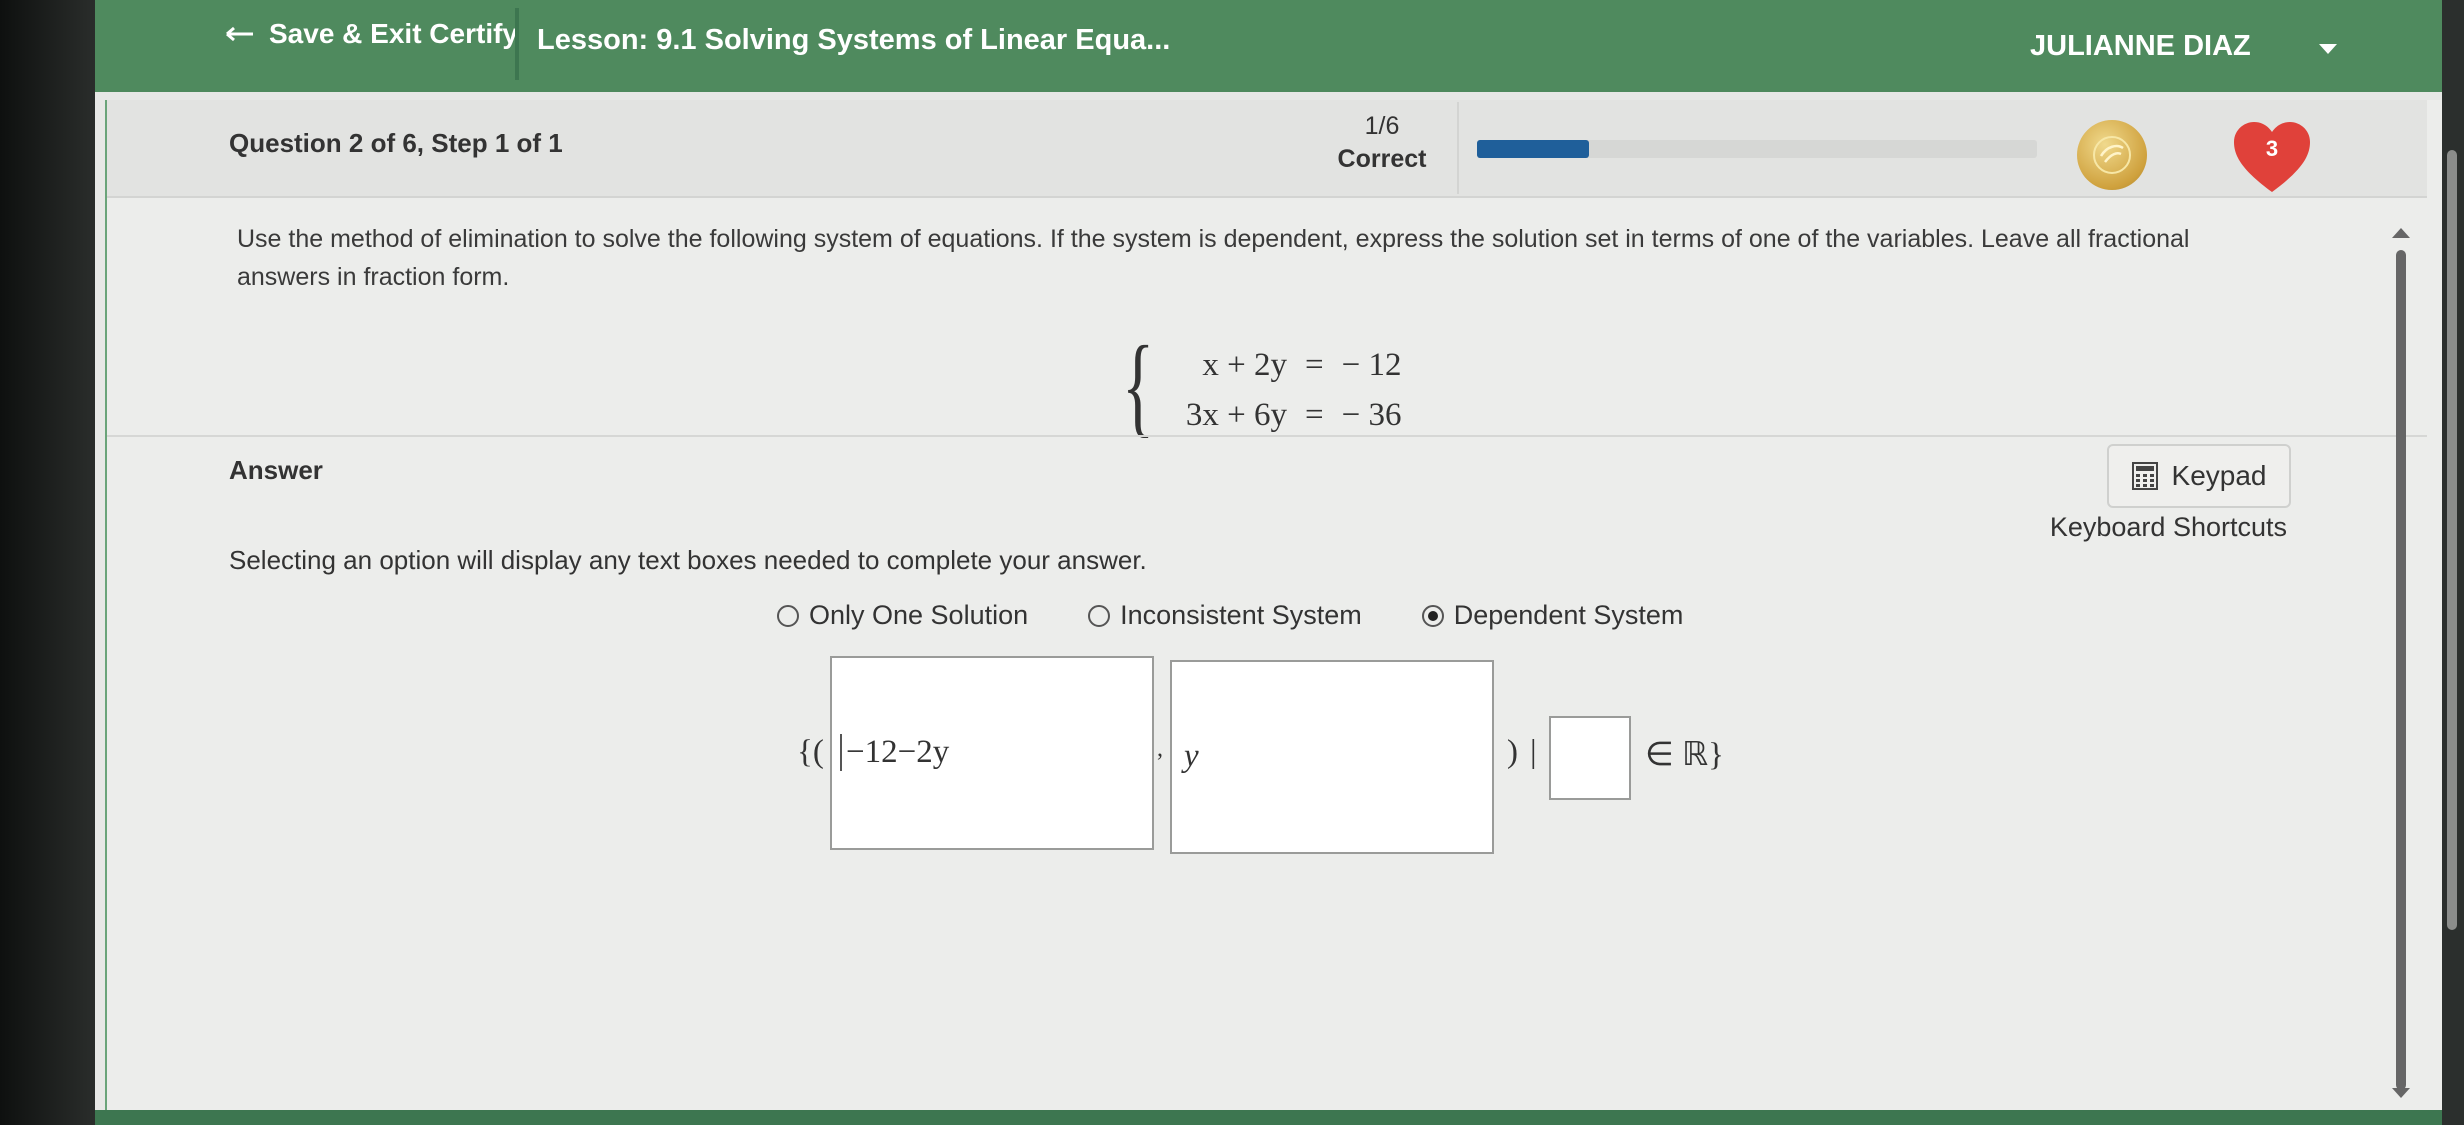 This screenshot has height=1125, width=2464. I want to click on y-expression-input: y, so click(1332, 757).